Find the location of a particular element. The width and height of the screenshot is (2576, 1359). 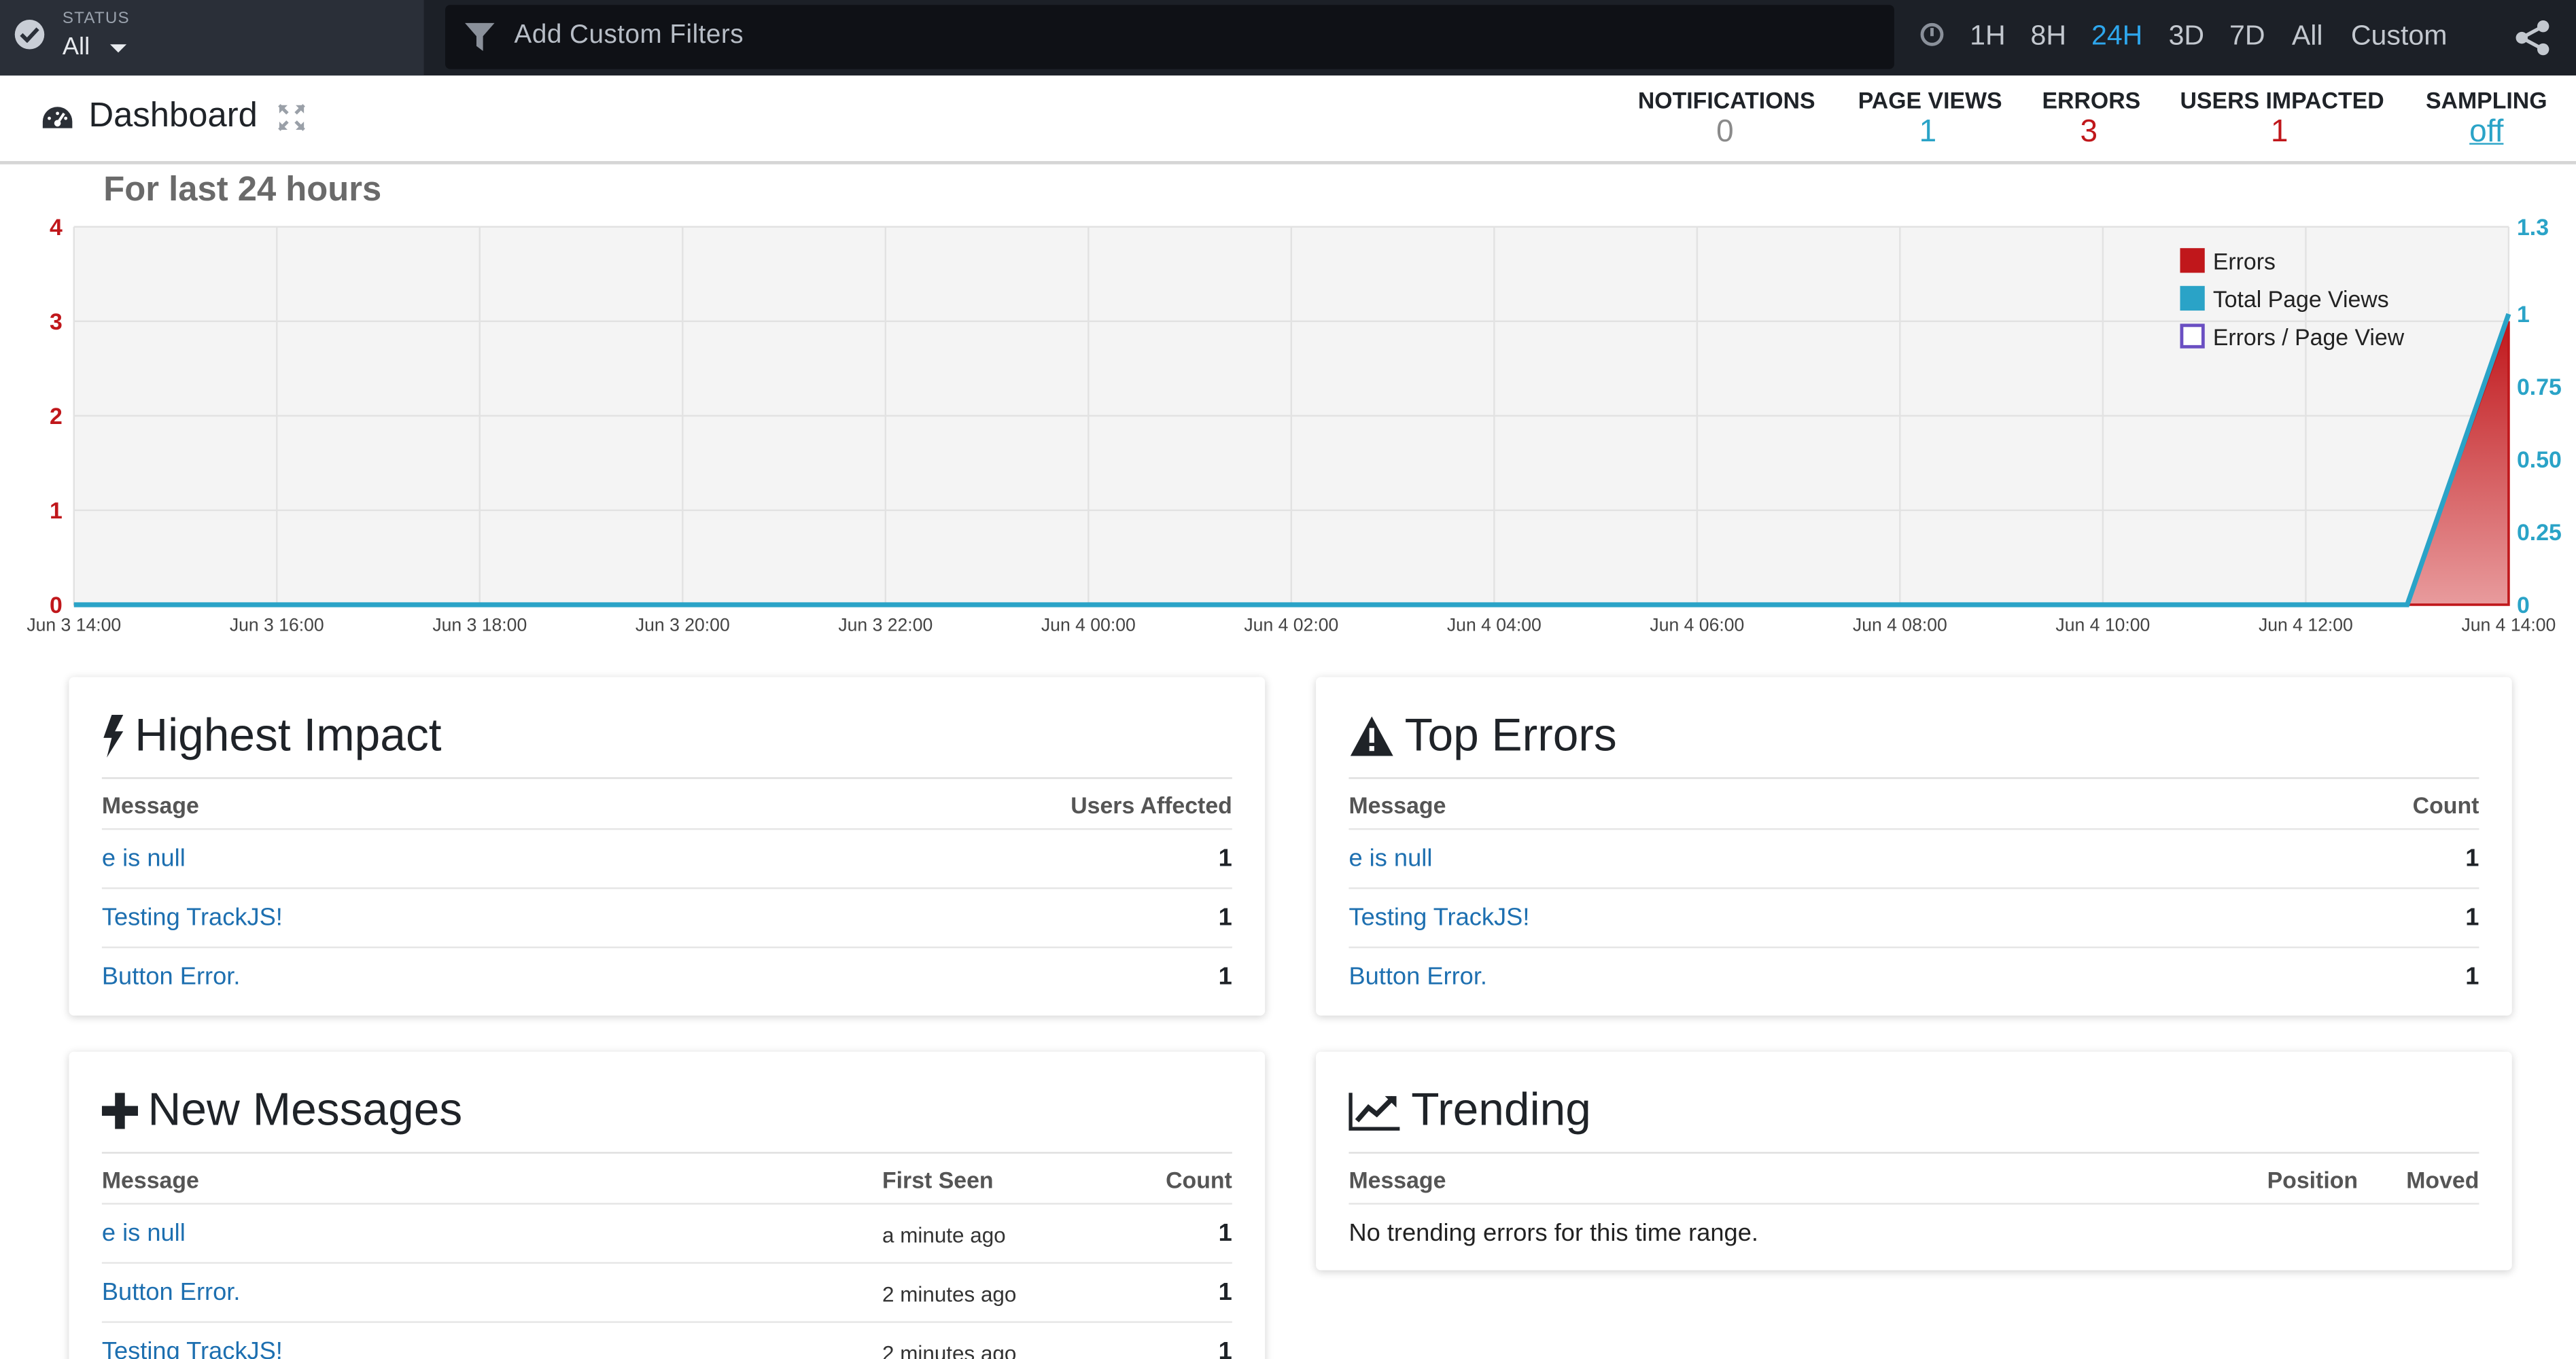

message-count: 1 is located at coordinates (1225, 1348).